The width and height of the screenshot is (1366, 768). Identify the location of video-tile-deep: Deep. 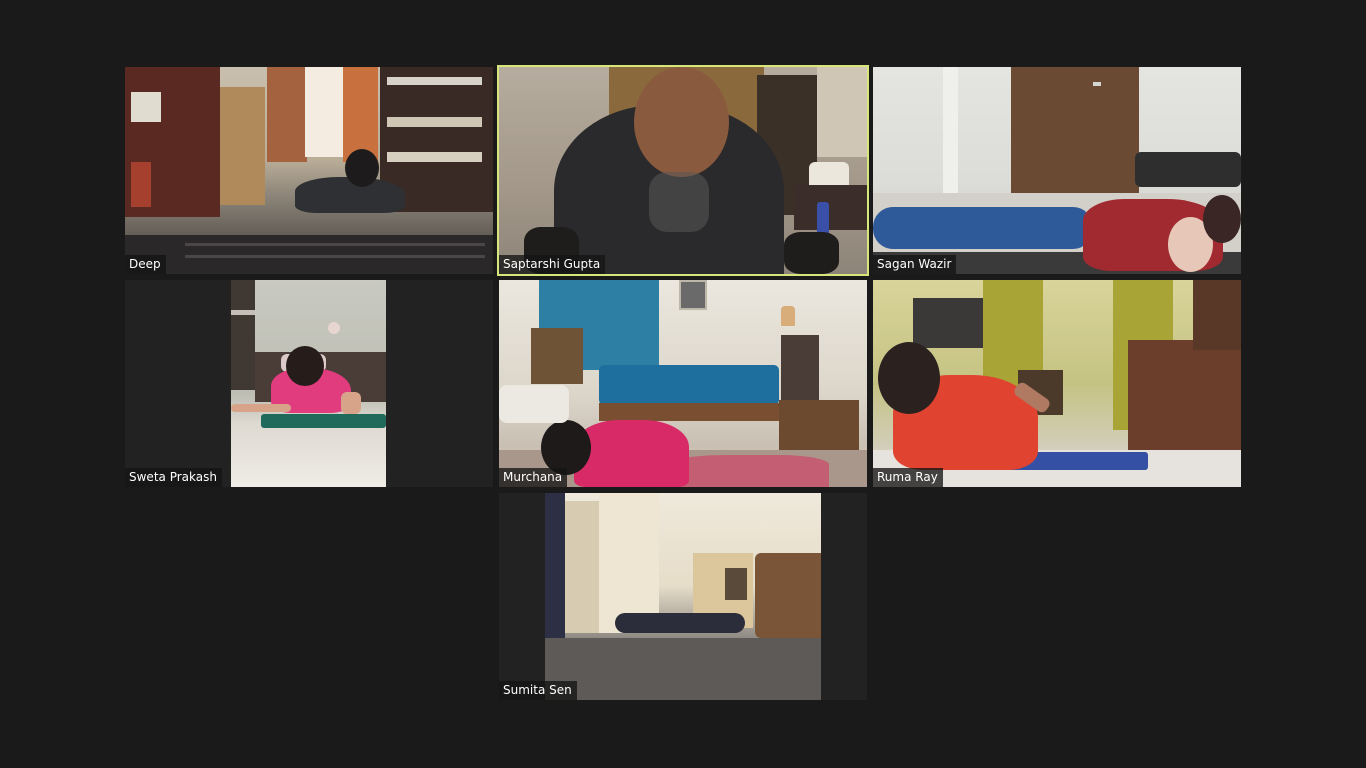
(309, 170).